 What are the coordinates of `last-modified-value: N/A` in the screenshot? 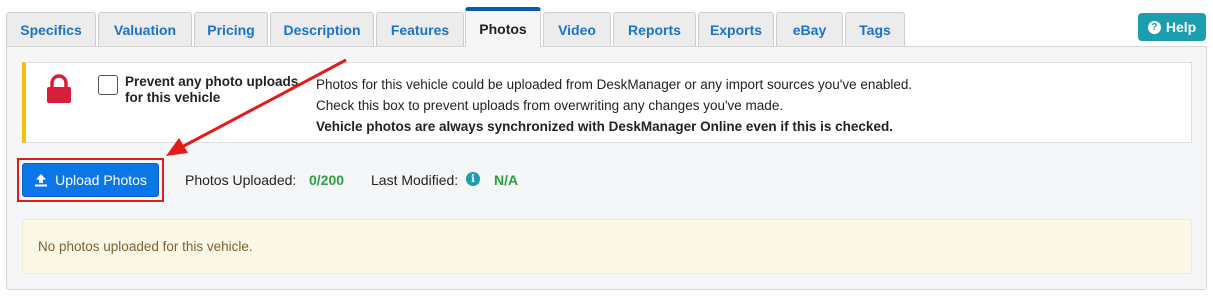 It's located at (506, 180).